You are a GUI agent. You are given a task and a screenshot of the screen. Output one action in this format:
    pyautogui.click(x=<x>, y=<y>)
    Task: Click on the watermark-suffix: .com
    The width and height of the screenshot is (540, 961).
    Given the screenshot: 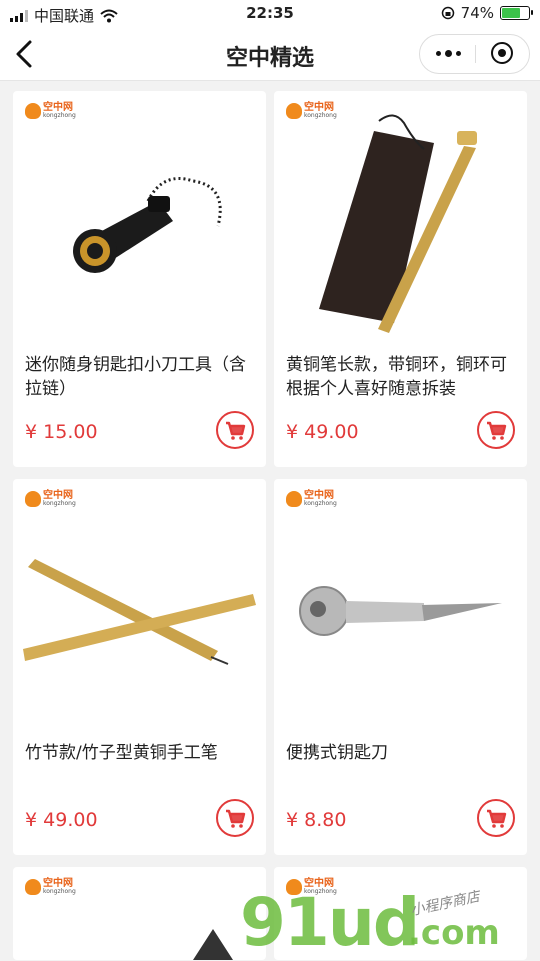 What is the action you would take?
    pyautogui.click(x=454, y=933)
    